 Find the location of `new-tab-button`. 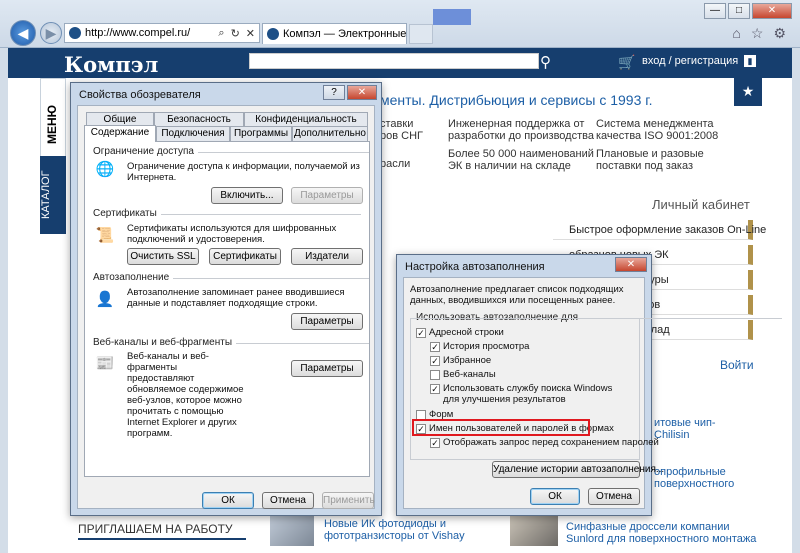

new-tab-button is located at coordinates (421, 34).